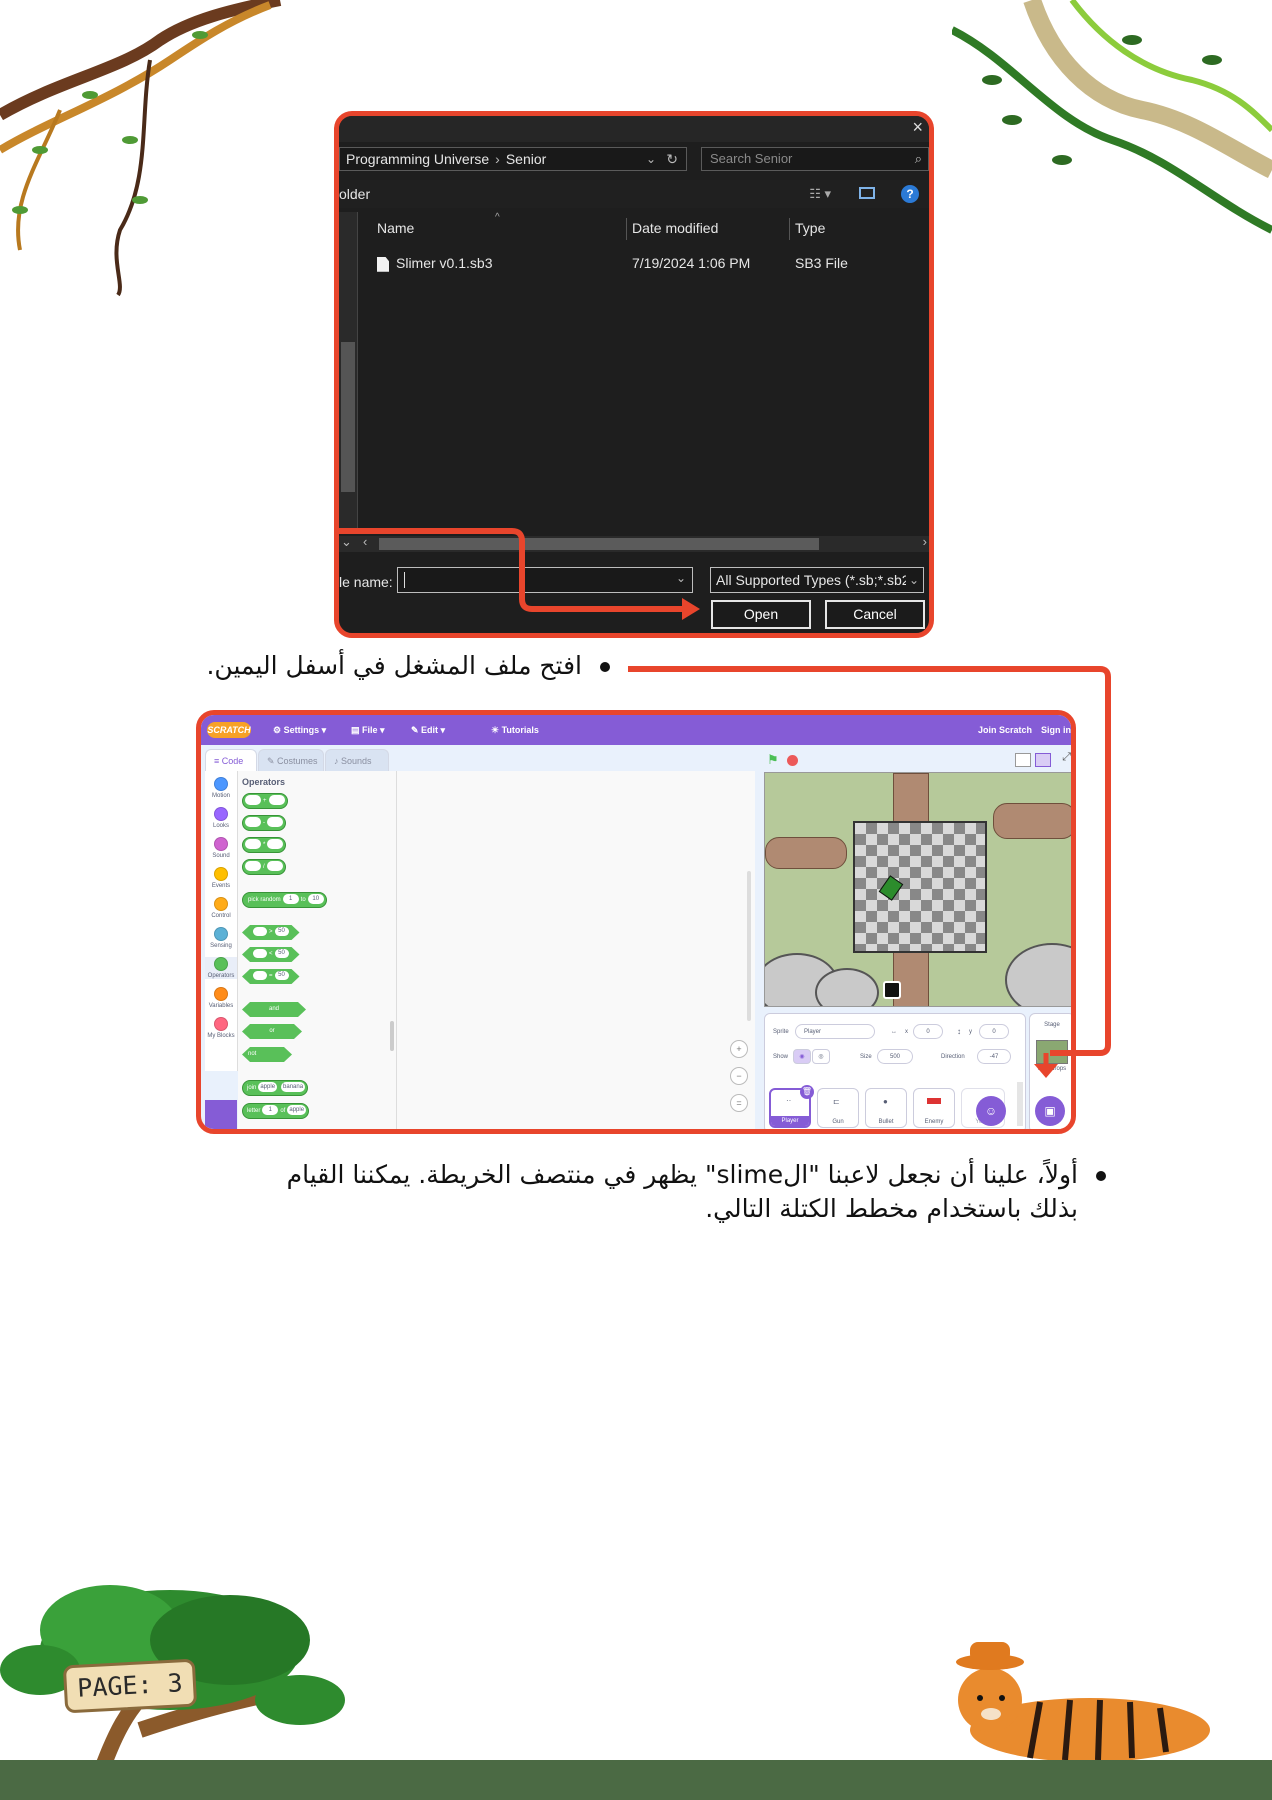 Image resolution: width=1272 pixels, height=1800 pixels. I want to click on choose-backdrop-icon: ▣, so click(1050, 1111).